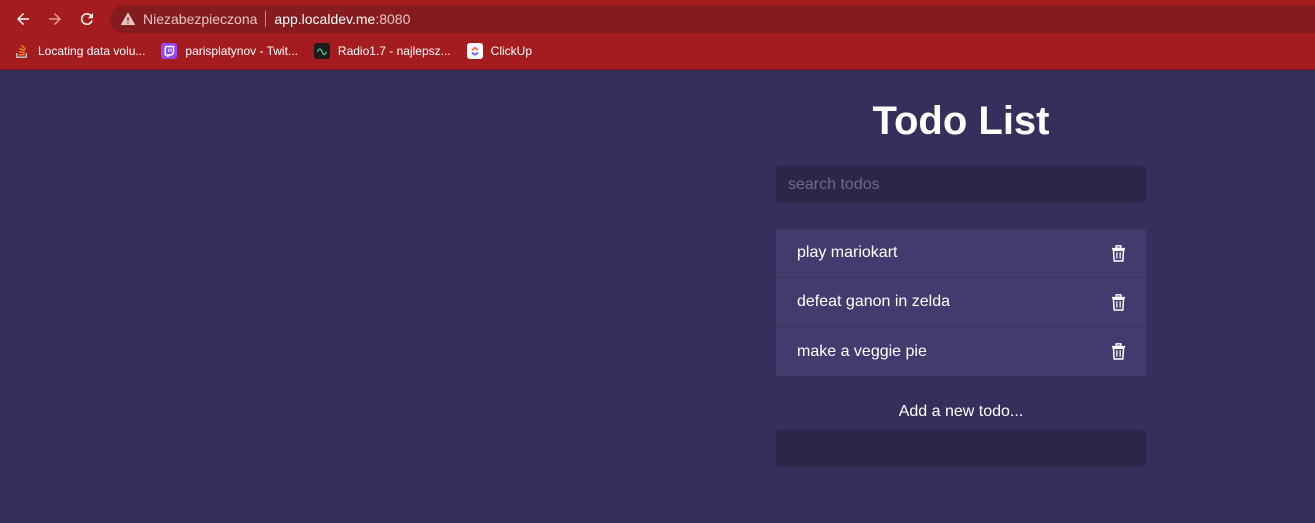 The width and height of the screenshot is (1315, 523). I want to click on warning-icon, so click(128, 19).